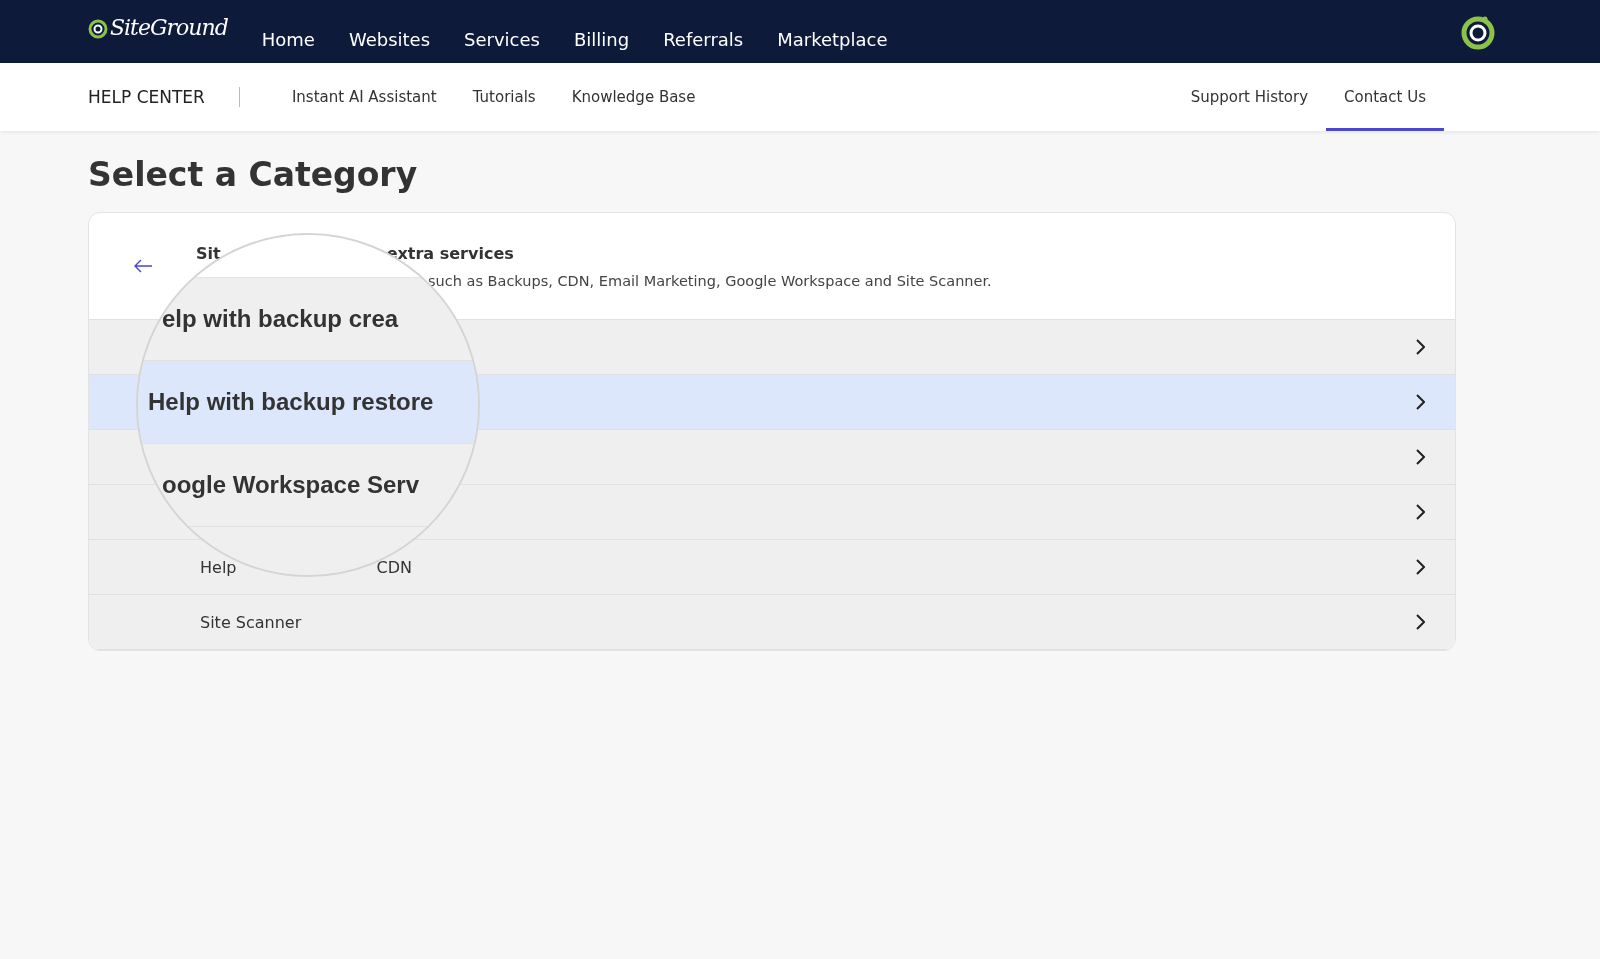  What do you see at coordinates (832, 39) in the screenshot?
I see `nav-item: Marketplace` at bounding box center [832, 39].